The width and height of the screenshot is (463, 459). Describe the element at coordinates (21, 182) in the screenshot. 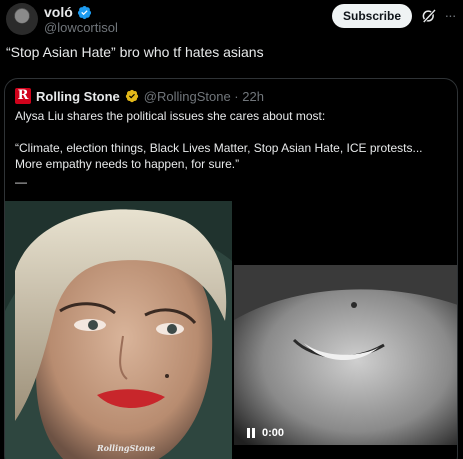

I see `quoted-text-line: —` at that location.